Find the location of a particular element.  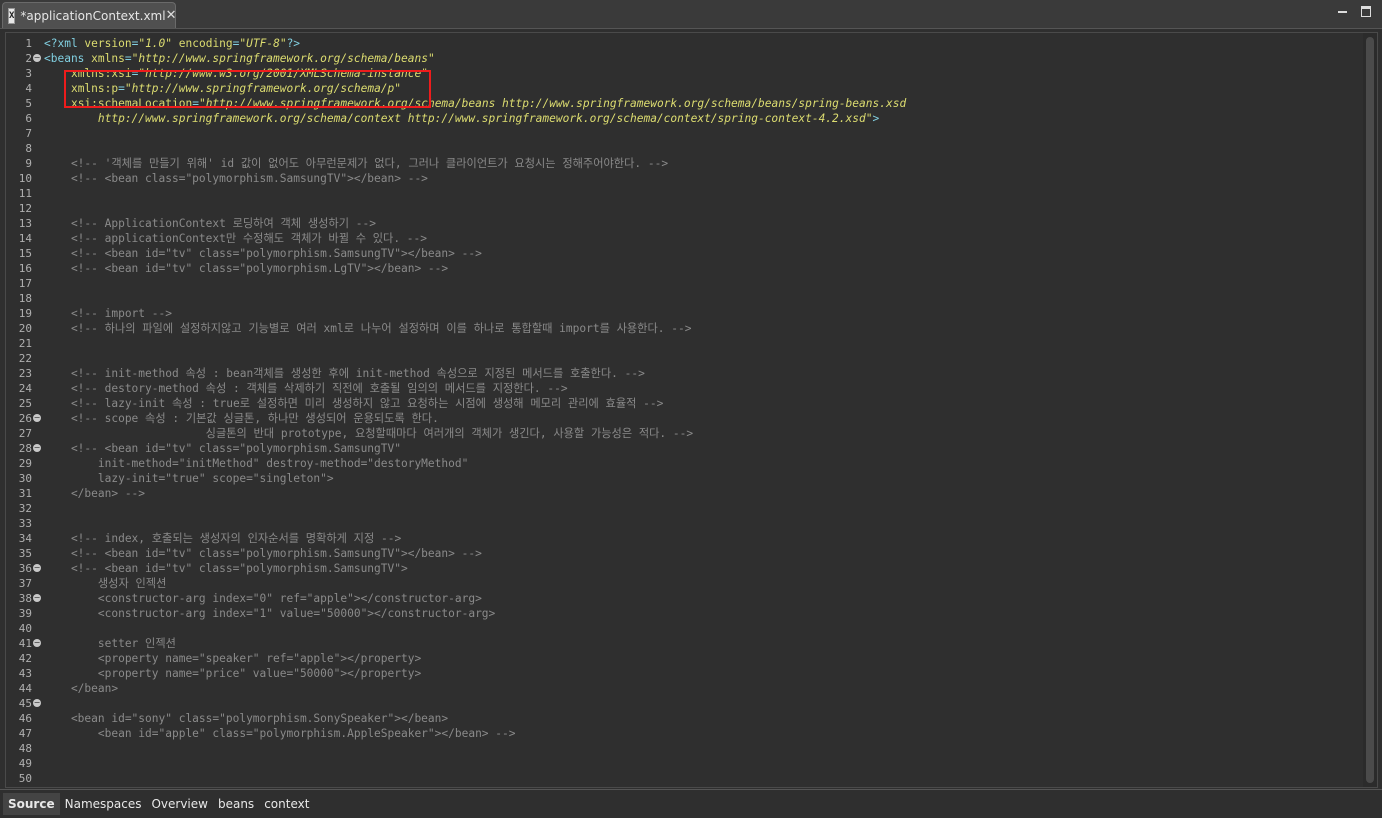

line-number: 45 is located at coordinates (25, 703).